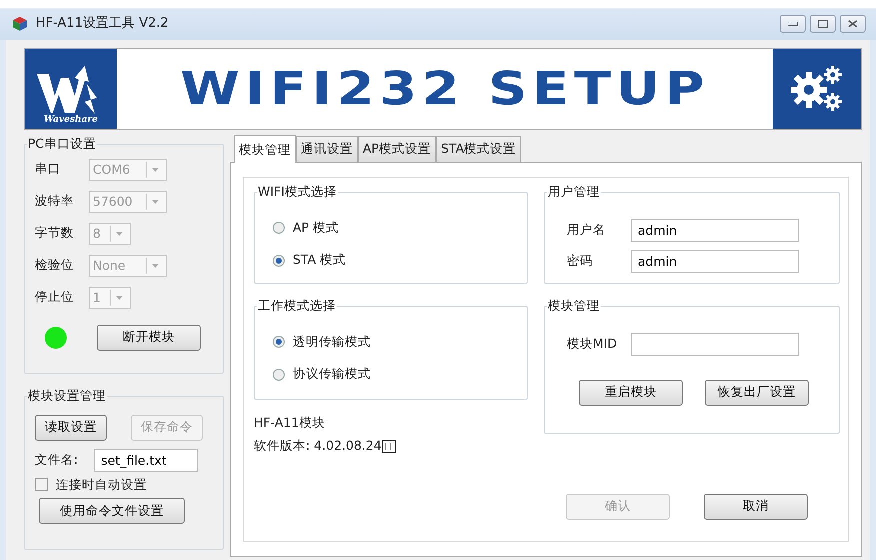 The width and height of the screenshot is (876, 560). I want to click on group-title: WIFI模式选择, so click(297, 192).